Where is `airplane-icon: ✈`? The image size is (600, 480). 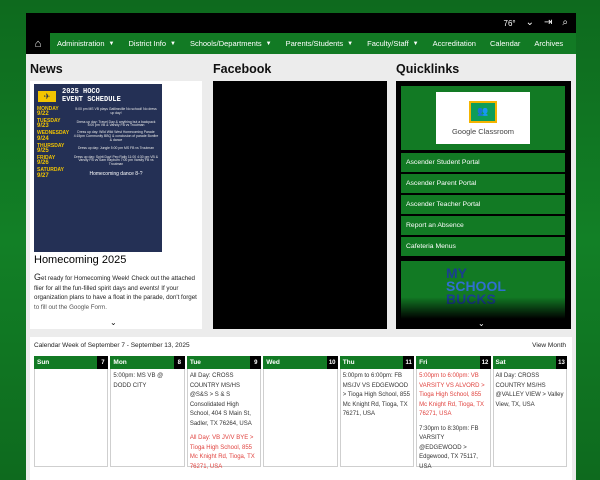 airplane-icon: ✈ is located at coordinates (47, 96).